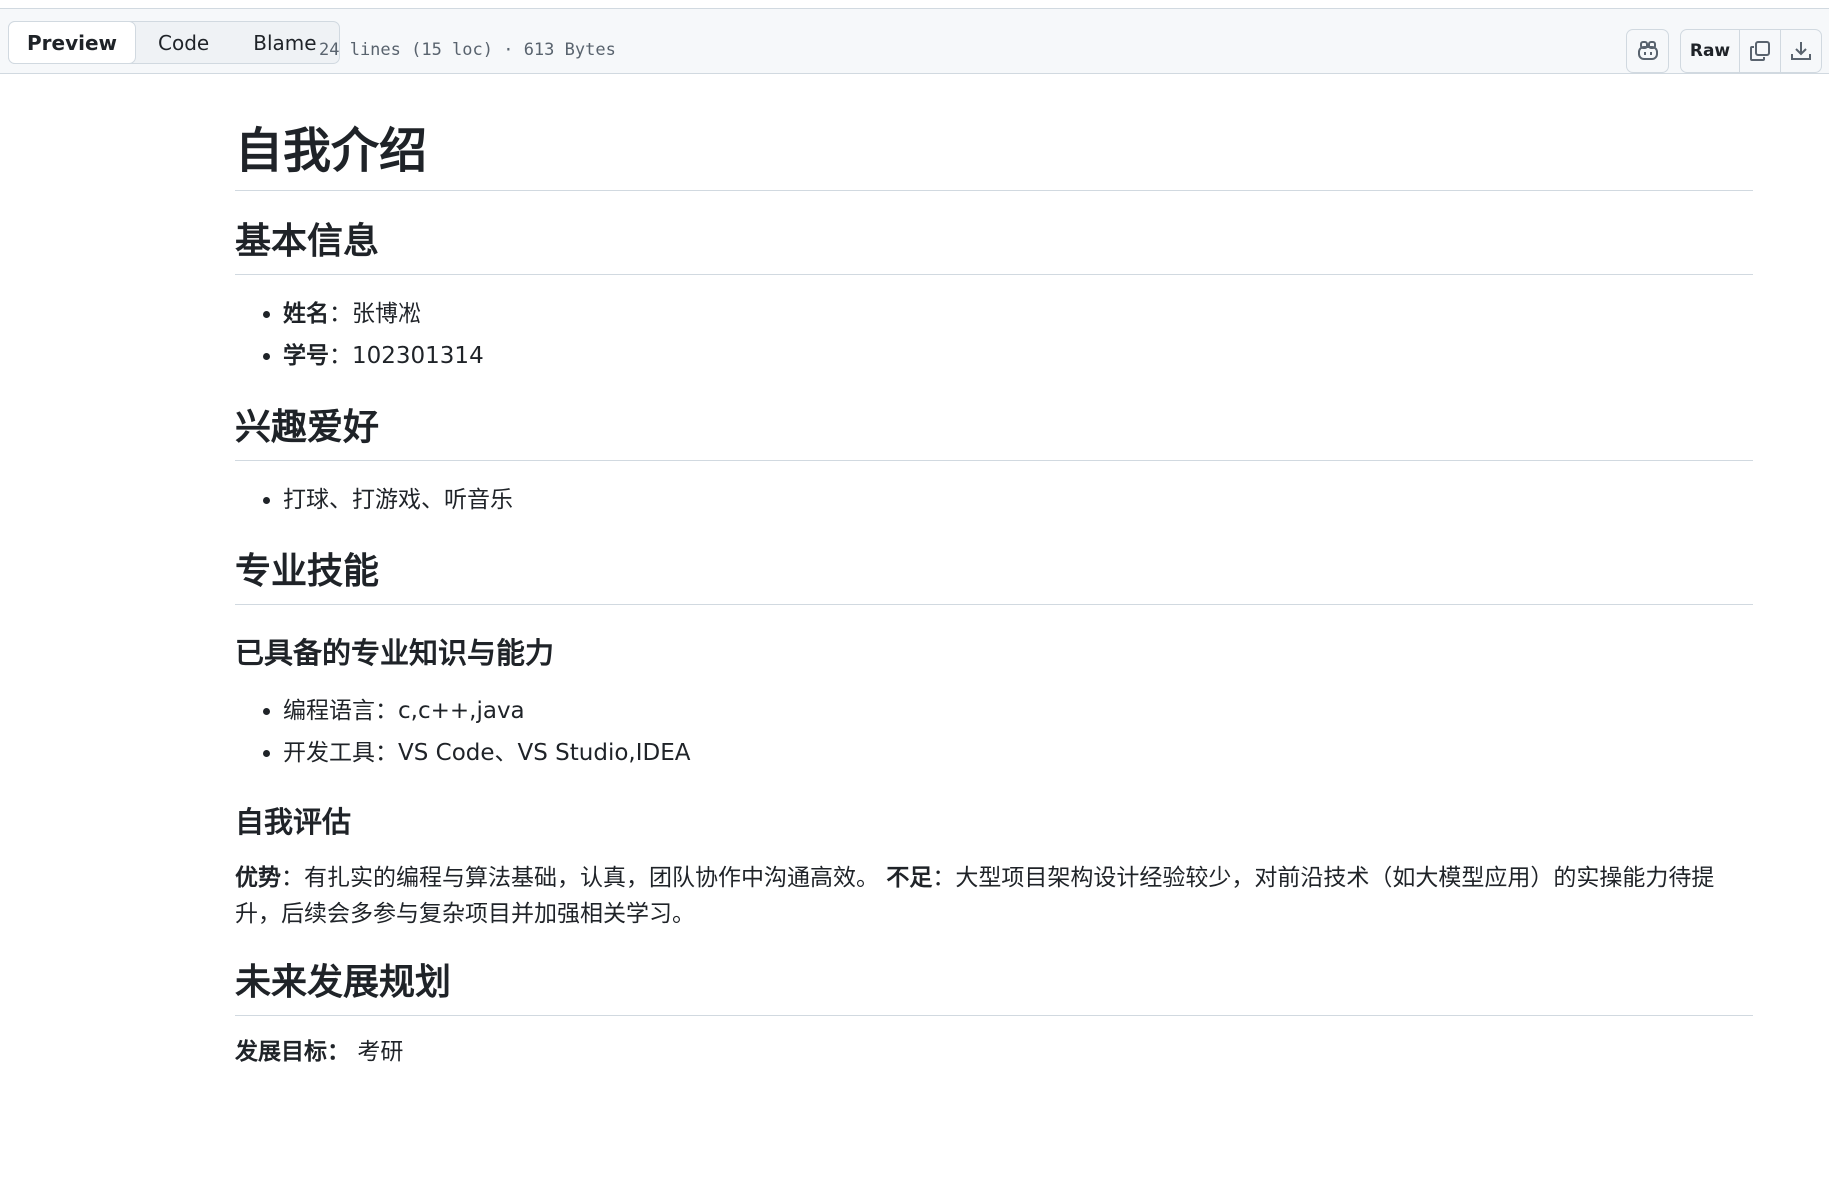  Describe the element at coordinates (1710, 51) in the screenshot. I see `raw-button: Raw` at that location.